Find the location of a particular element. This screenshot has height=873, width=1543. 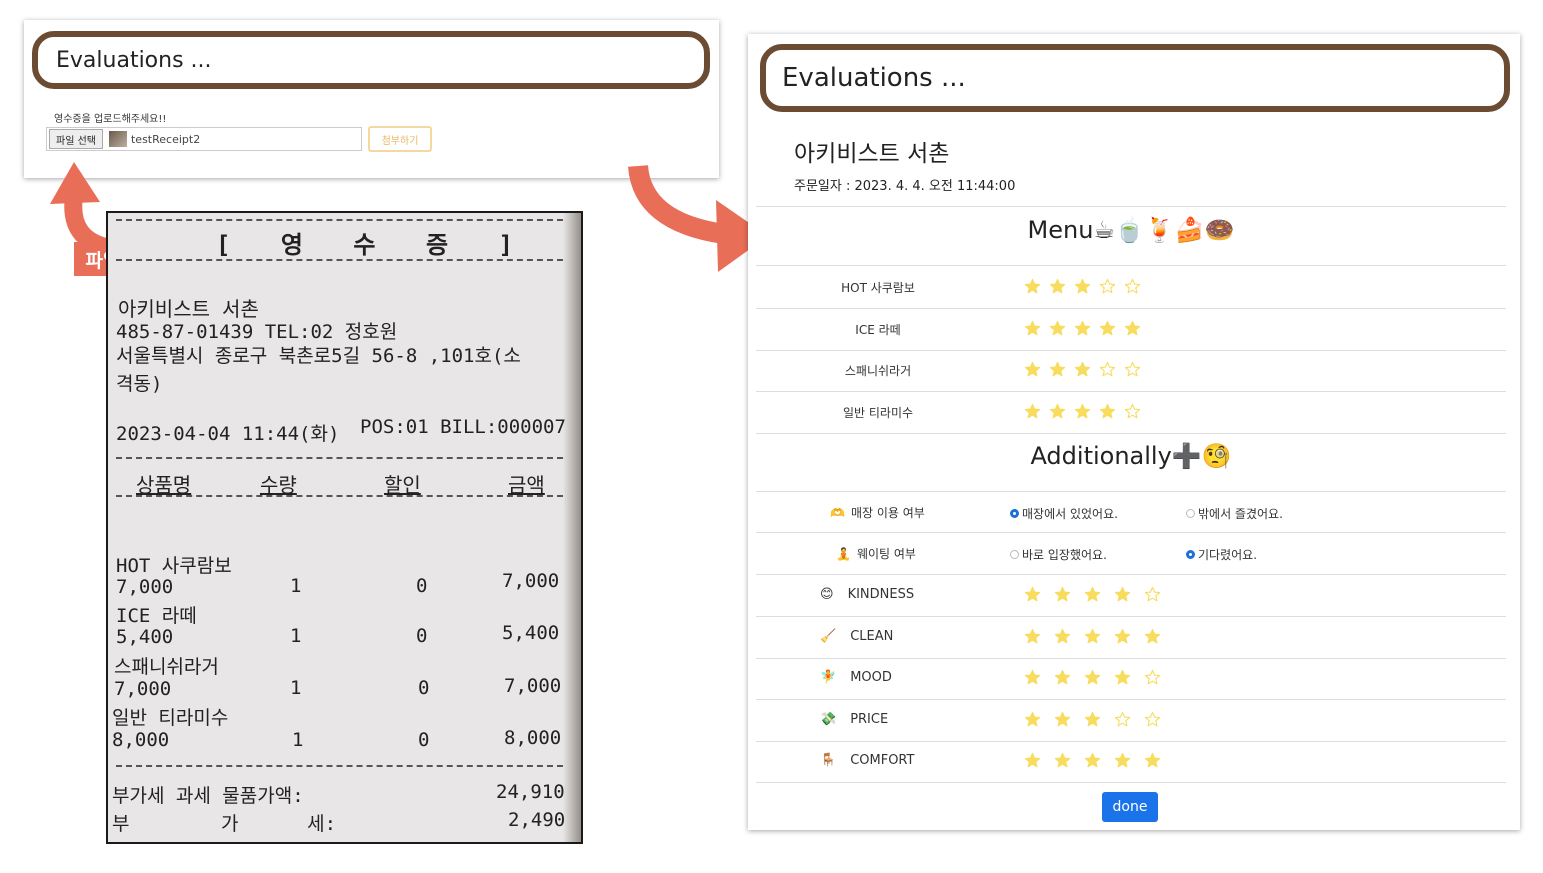

attribute-label-mood: 🧚 MOOD is located at coordinates (856, 677).